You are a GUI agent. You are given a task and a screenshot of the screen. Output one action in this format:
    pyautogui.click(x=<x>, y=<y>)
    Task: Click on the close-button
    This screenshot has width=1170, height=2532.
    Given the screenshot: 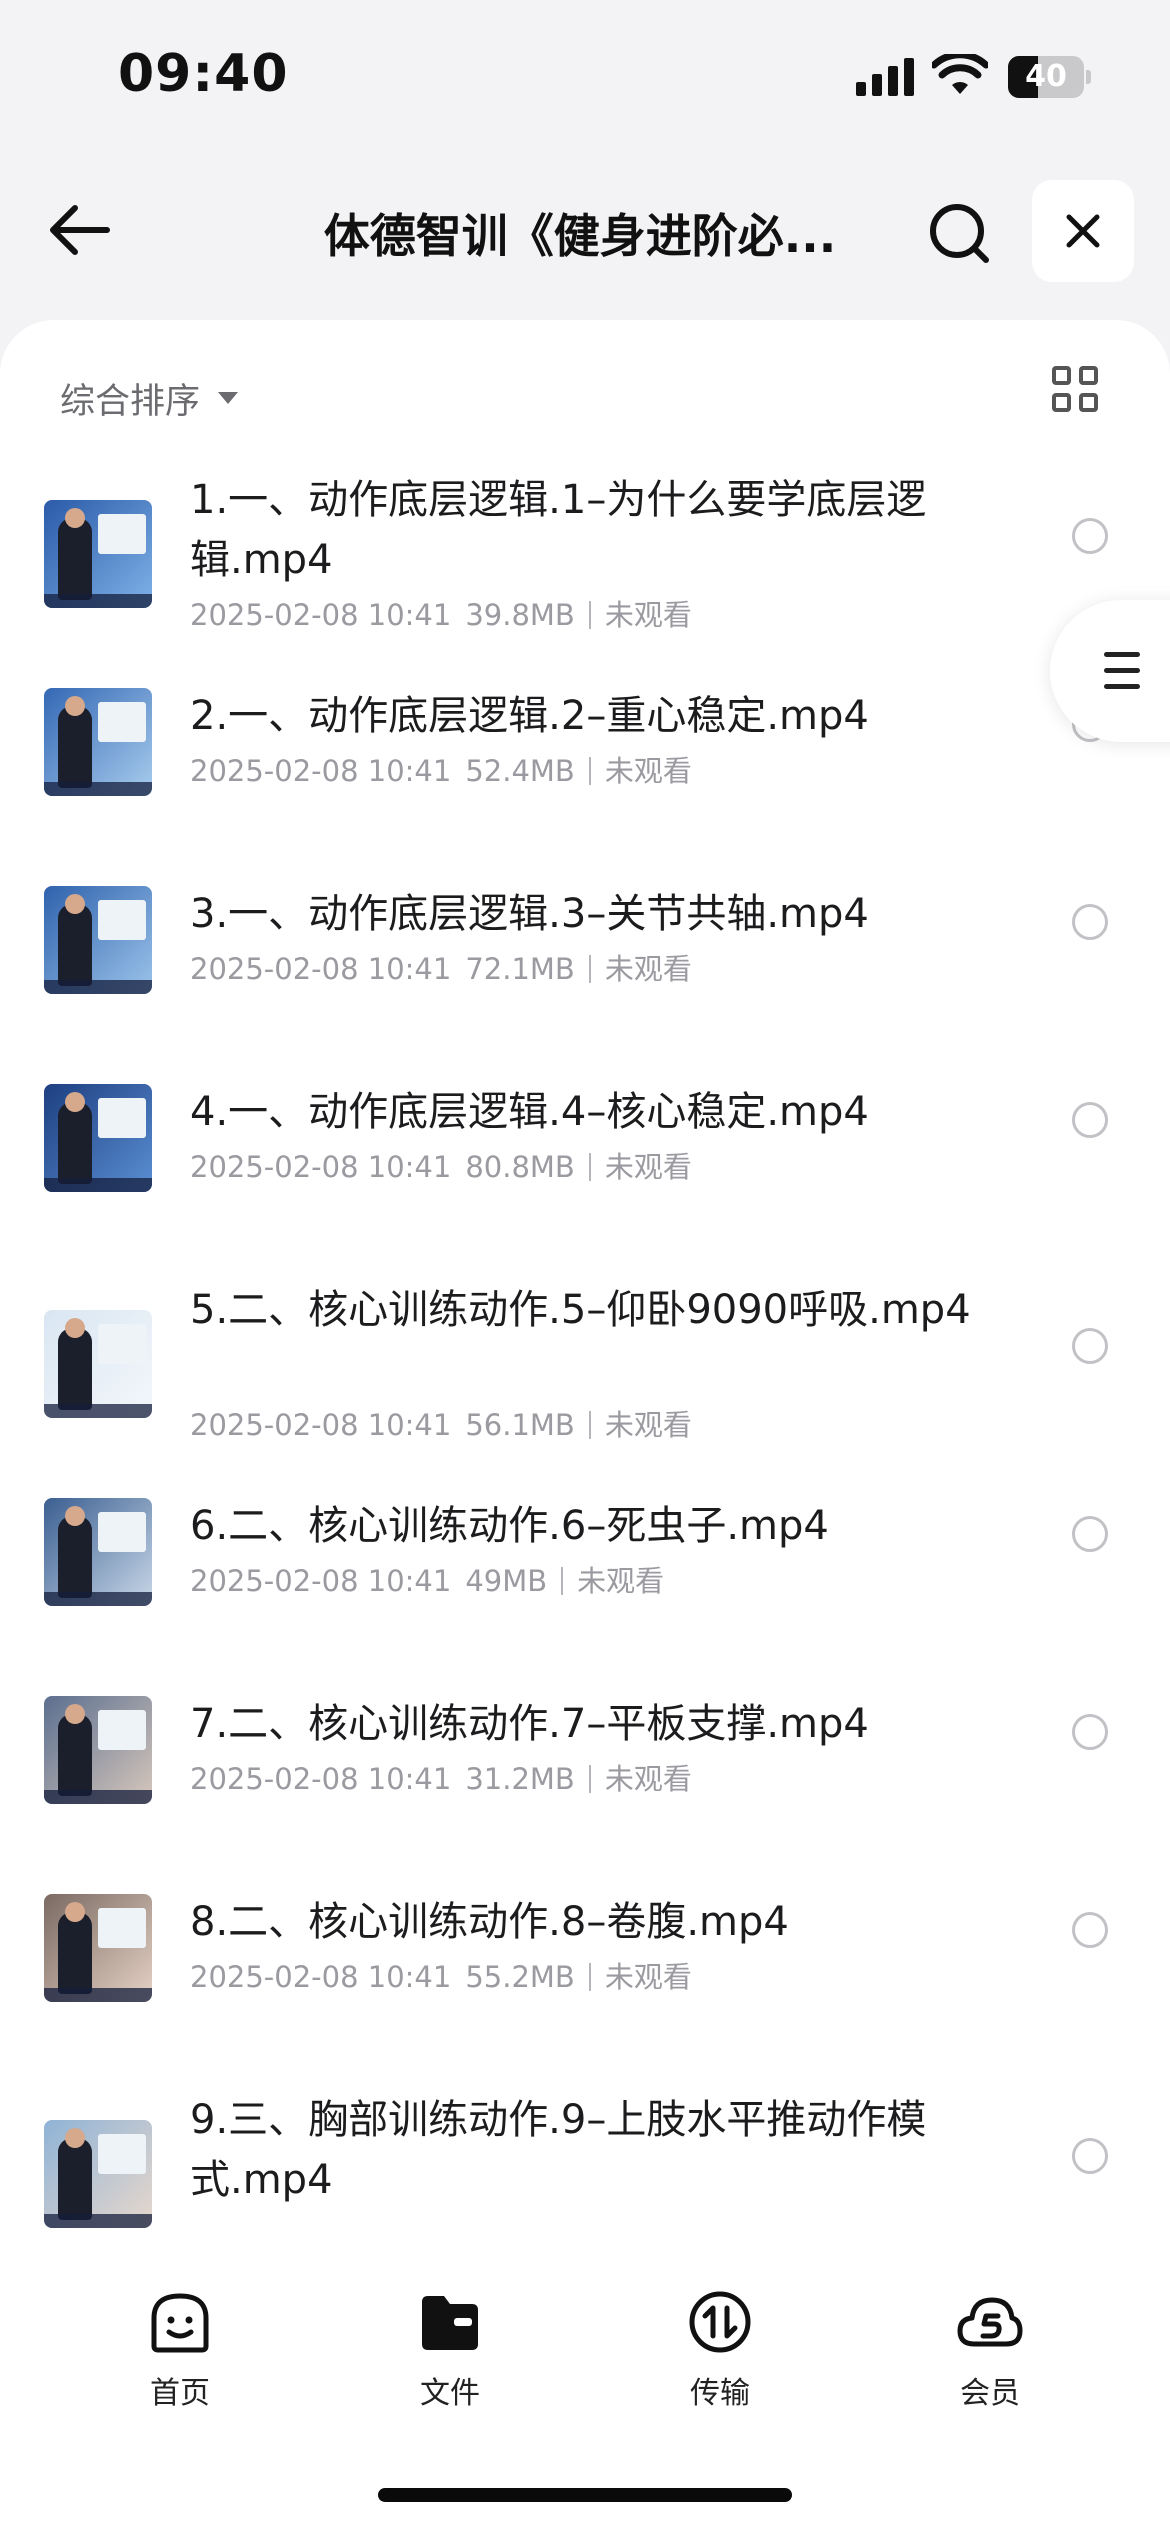 What is the action you would take?
    pyautogui.click(x=1083, y=231)
    